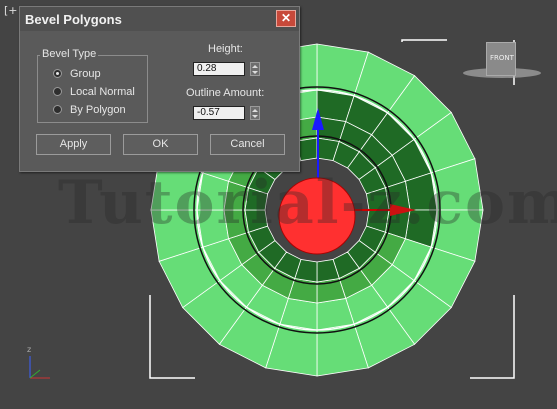 This screenshot has width=557, height=409. Describe the element at coordinates (29, 349) in the screenshot. I see `axis-z-label: z` at that location.